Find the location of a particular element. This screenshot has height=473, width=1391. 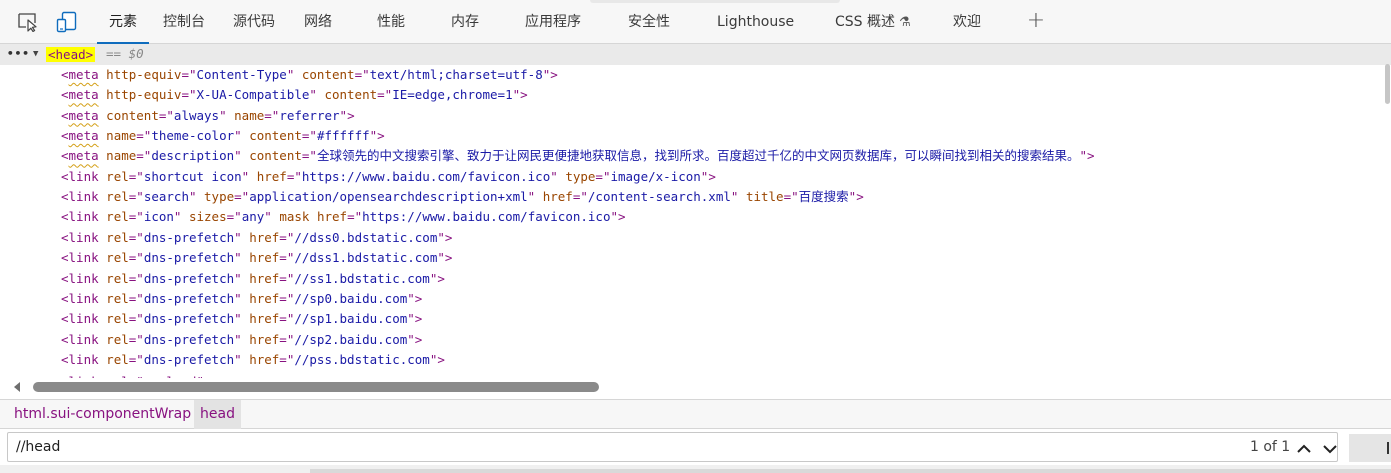

attribute-value: shortcut icon is located at coordinates (193, 176).